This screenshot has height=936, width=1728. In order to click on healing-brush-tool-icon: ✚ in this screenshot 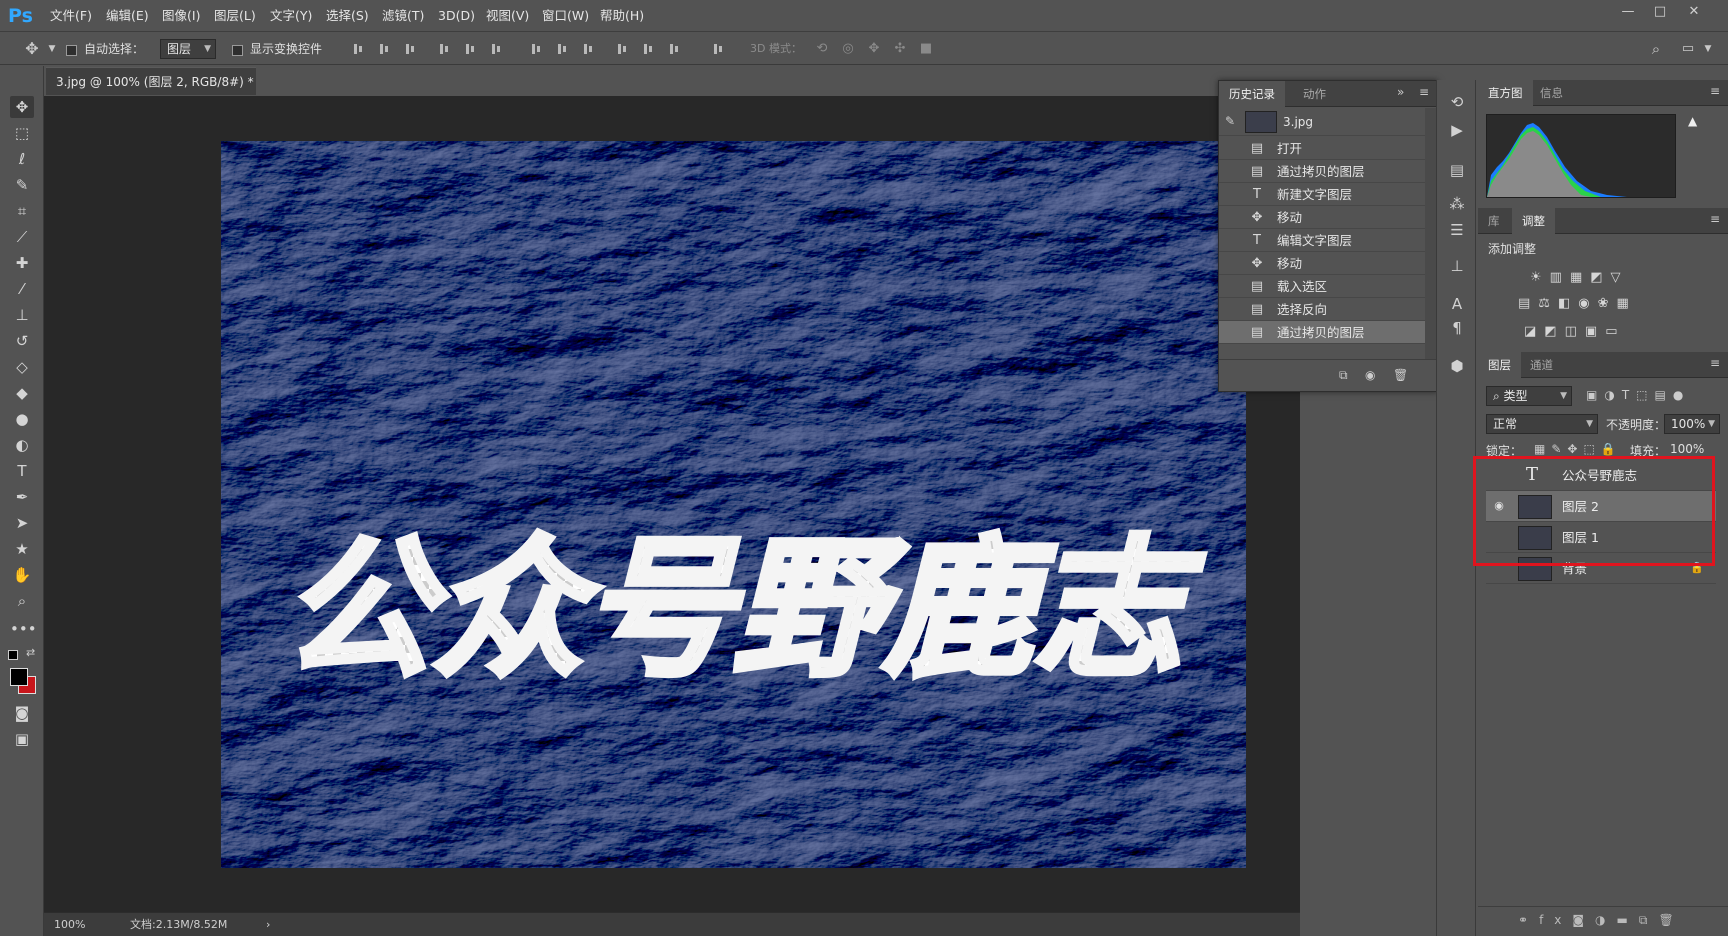, I will do `click(22, 263)`.